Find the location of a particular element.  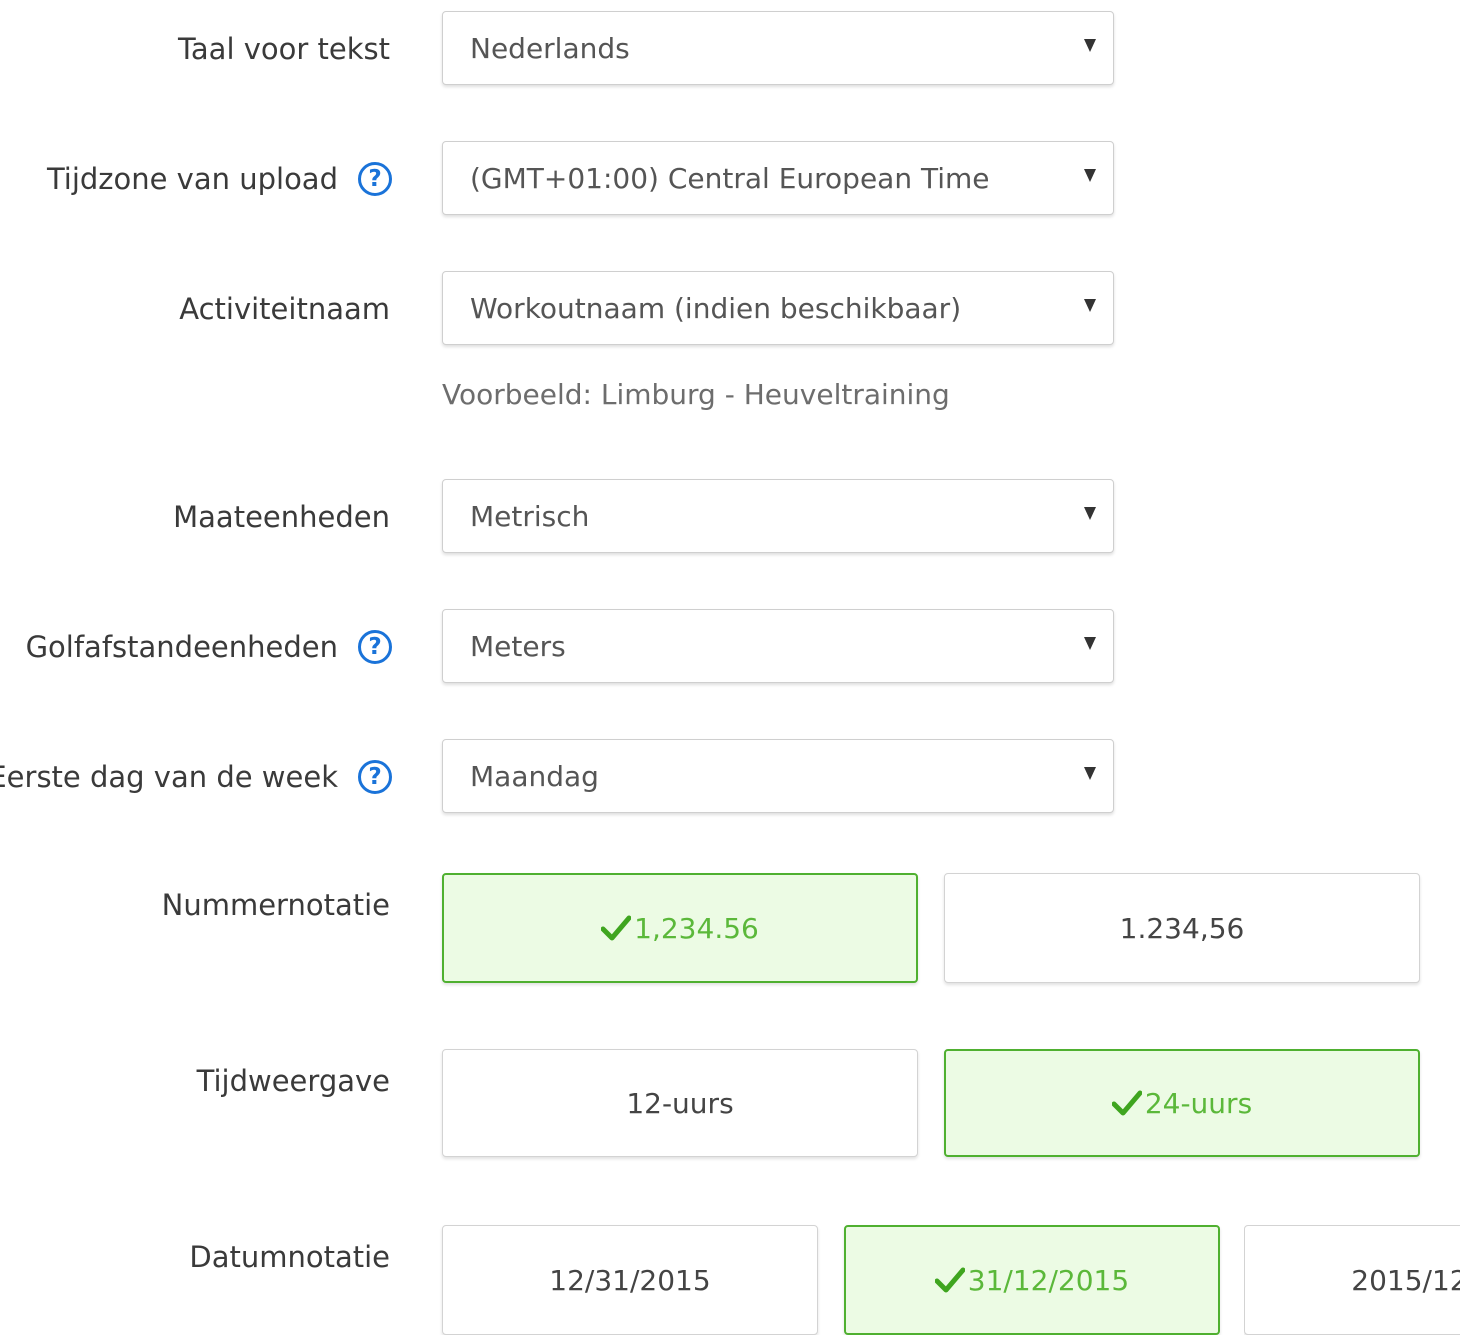

date-format-option-iso: 2015/12/31 is located at coordinates (1352, 1280).